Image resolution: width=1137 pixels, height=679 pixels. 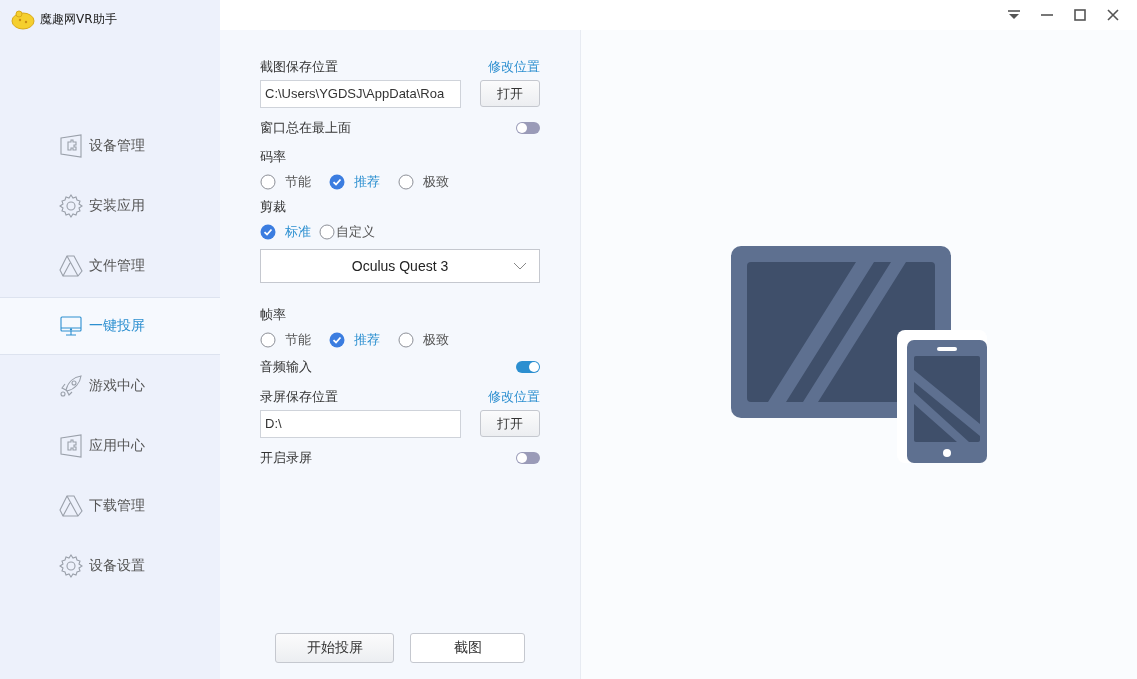 What do you see at coordinates (71, 326) in the screenshot?
I see `monitor-icon` at bounding box center [71, 326].